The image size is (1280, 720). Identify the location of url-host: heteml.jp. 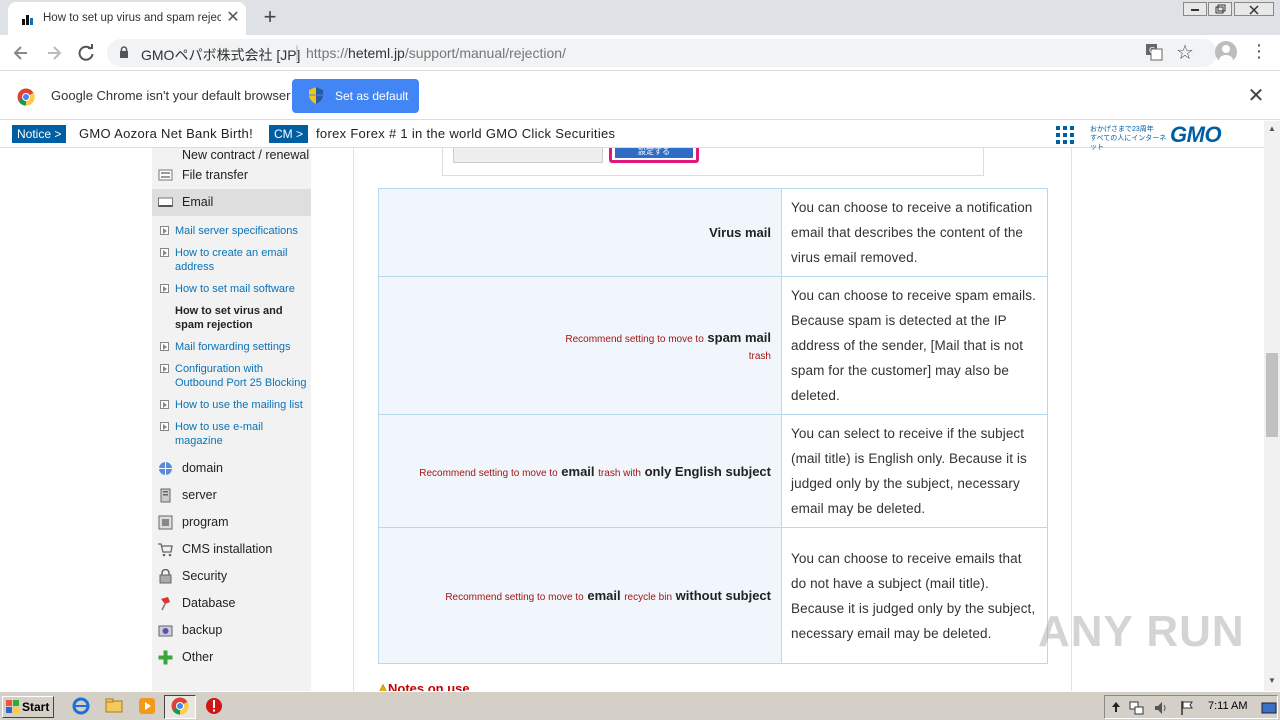
(376, 53).